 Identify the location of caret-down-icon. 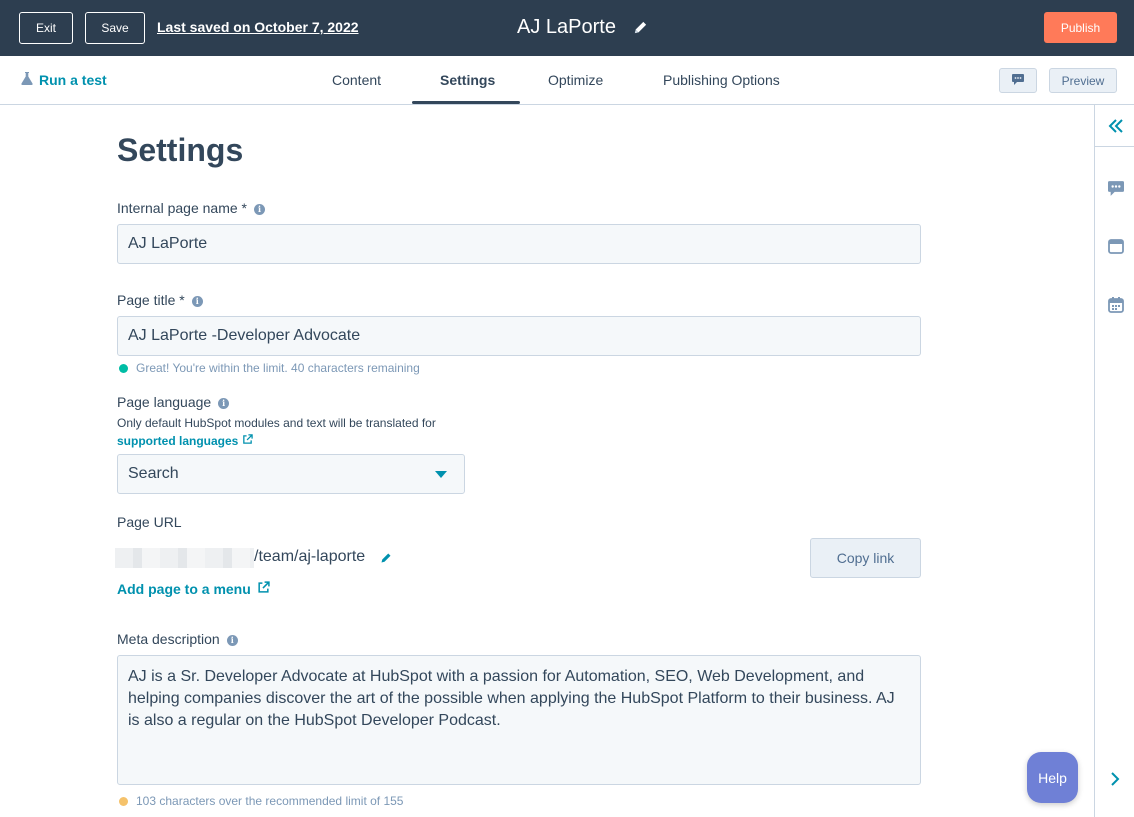
(441, 474).